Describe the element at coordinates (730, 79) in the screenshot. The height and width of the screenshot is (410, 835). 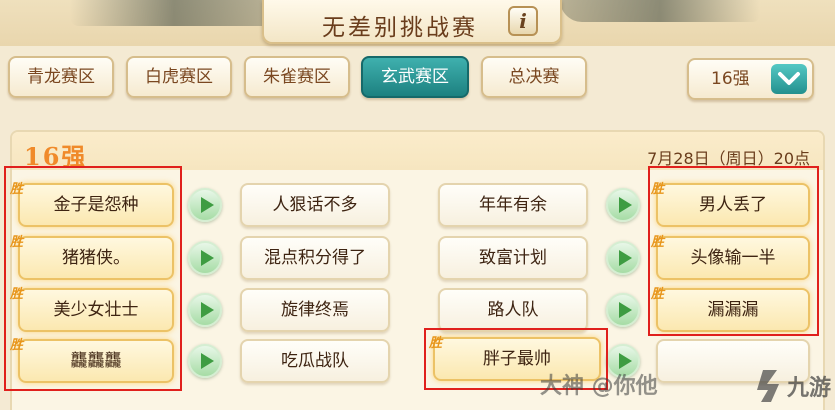
I see `round-select-value: 16强` at that location.